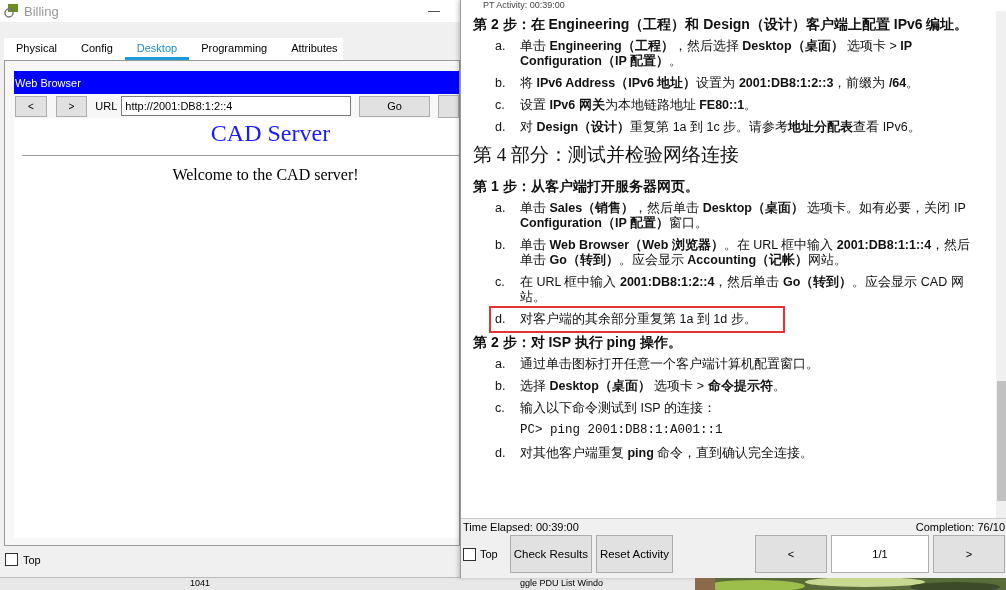 The image size is (1006, 590). Describe the element at coordinates (96, 49) in the screenshot. I see `tab: Config` at that location.